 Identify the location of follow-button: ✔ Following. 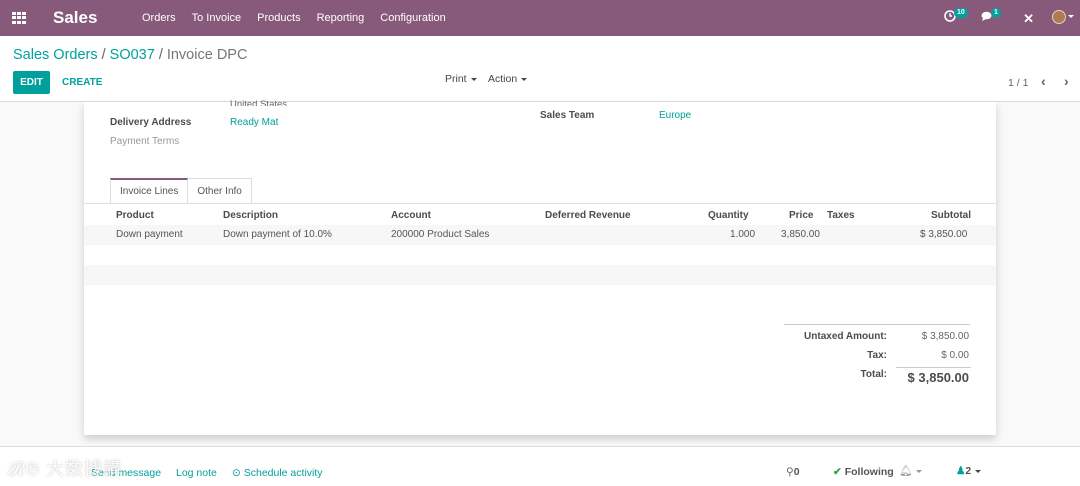
(863, 472).